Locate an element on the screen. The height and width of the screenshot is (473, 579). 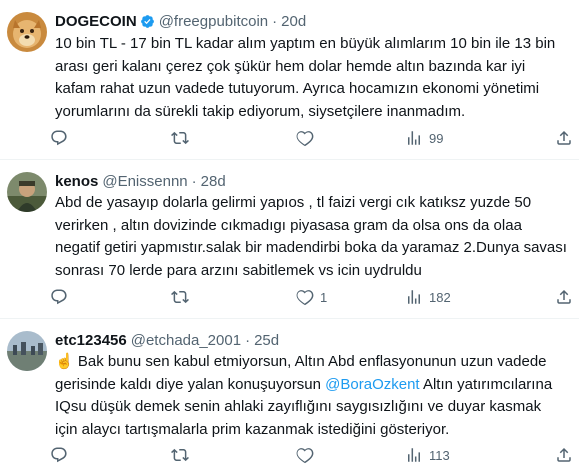
verified-badge-icon is located at coordinates (147, 21).